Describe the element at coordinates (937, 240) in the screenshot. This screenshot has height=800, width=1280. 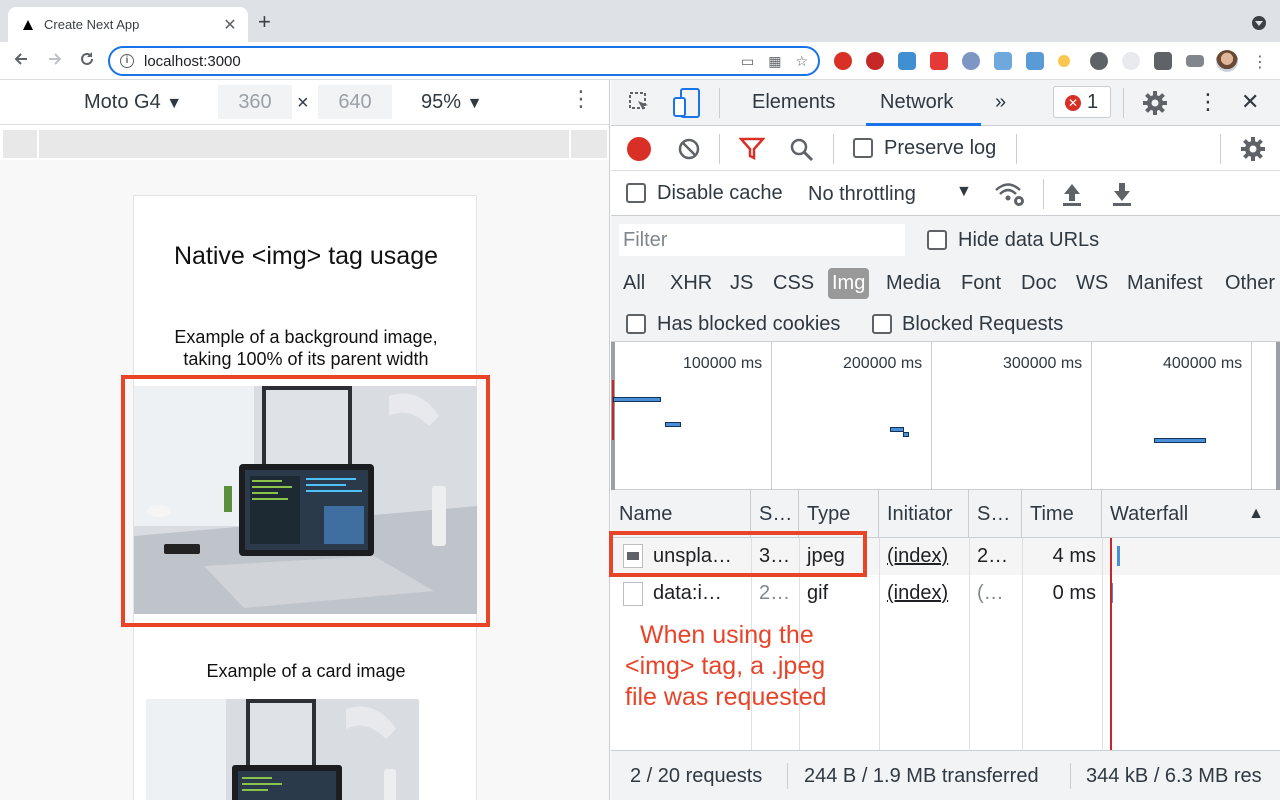
I see `hide-data-urls-checkbox` at that location.